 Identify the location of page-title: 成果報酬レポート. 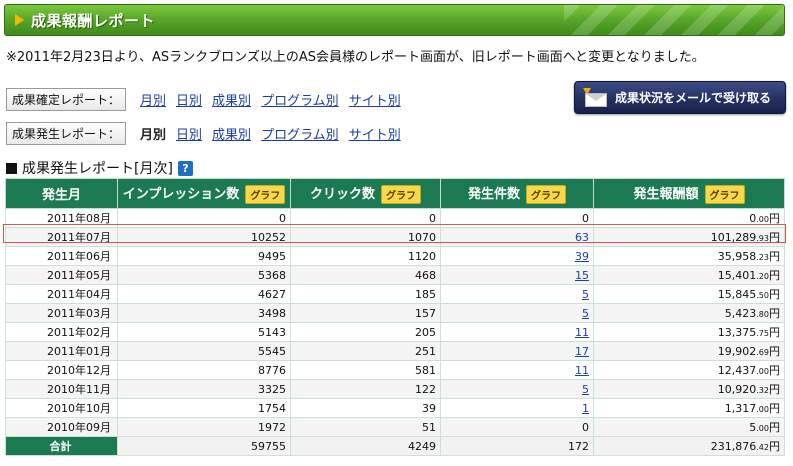
(93, 21).